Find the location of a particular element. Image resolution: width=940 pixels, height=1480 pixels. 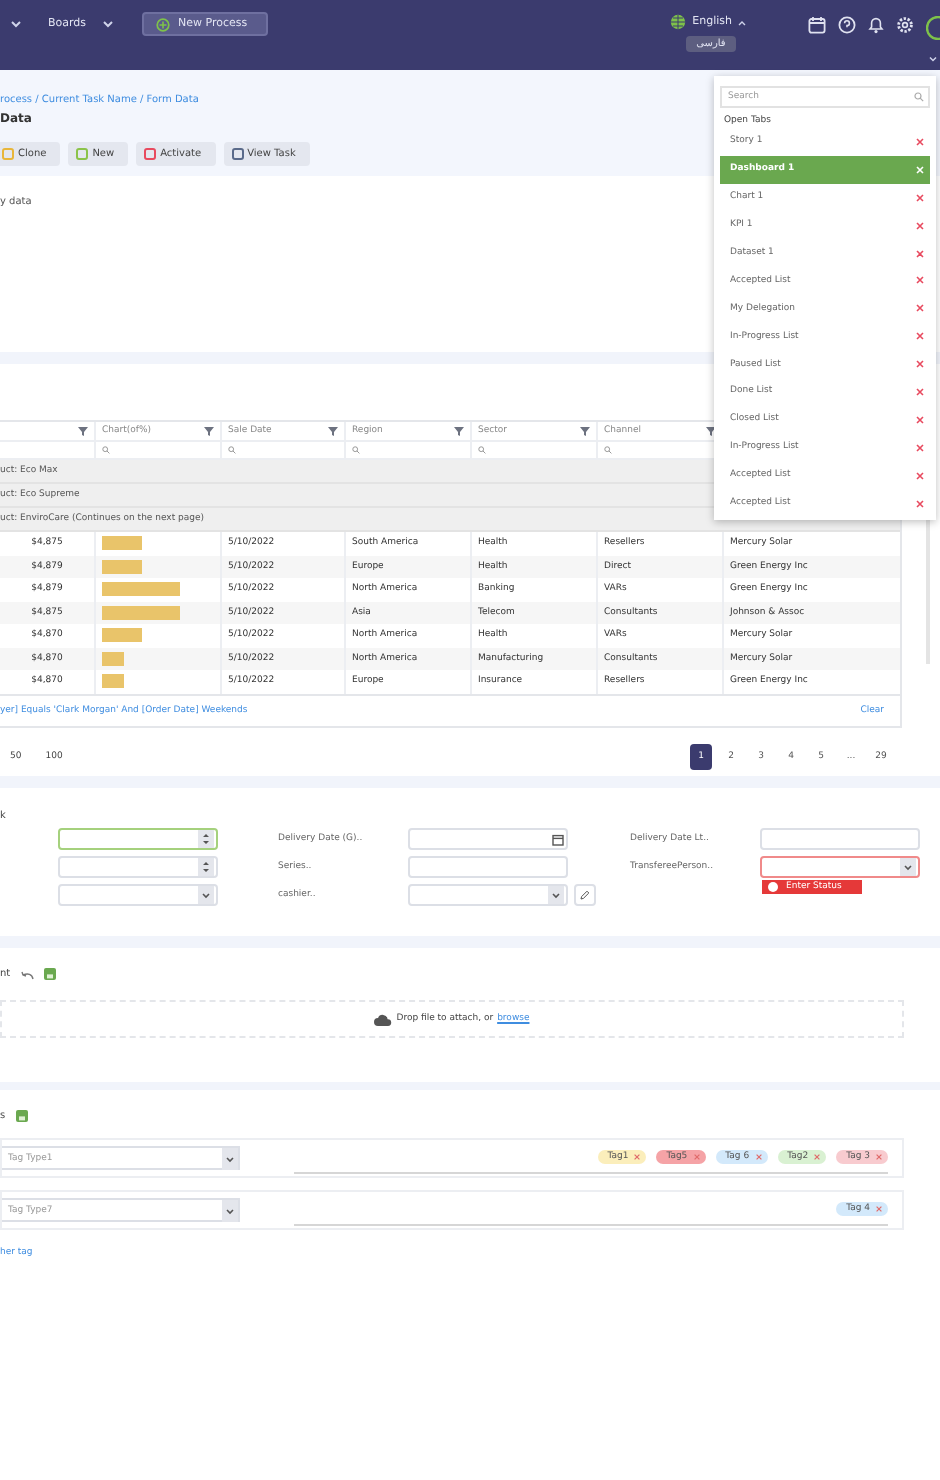

chevron-up-icon is located at coordinates (742, 23).